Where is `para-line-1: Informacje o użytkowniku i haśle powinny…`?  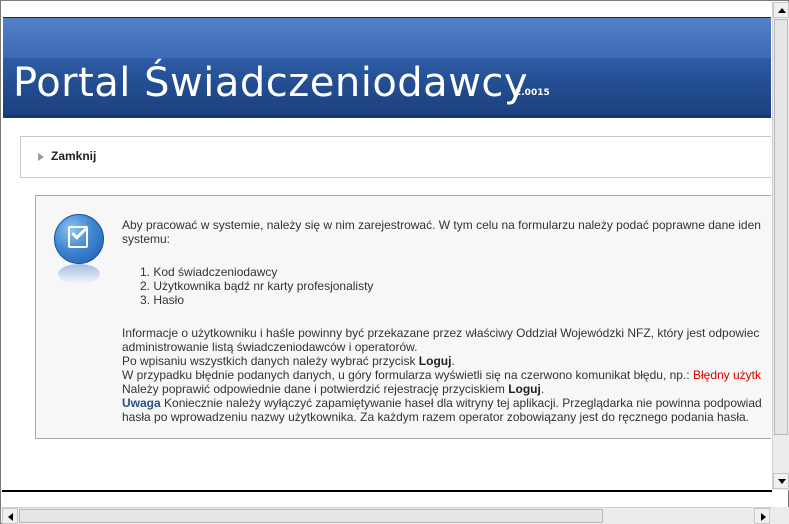
para-line-1: Informacje o użytkowniku i haśle powinny… is located at coordinates (441, 333).